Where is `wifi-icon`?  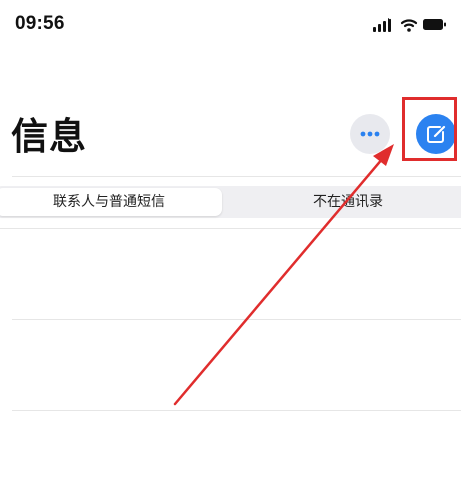 wifi-icon is located at coordinates (409, 25).